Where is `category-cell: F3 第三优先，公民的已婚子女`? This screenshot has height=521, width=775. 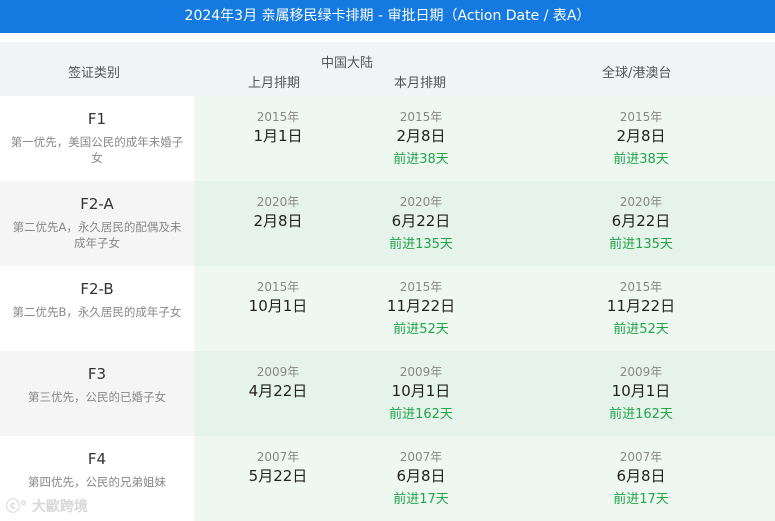
category-cell: F3 第三优先，公民的已婚子女 is located at coordinates (97, 393).